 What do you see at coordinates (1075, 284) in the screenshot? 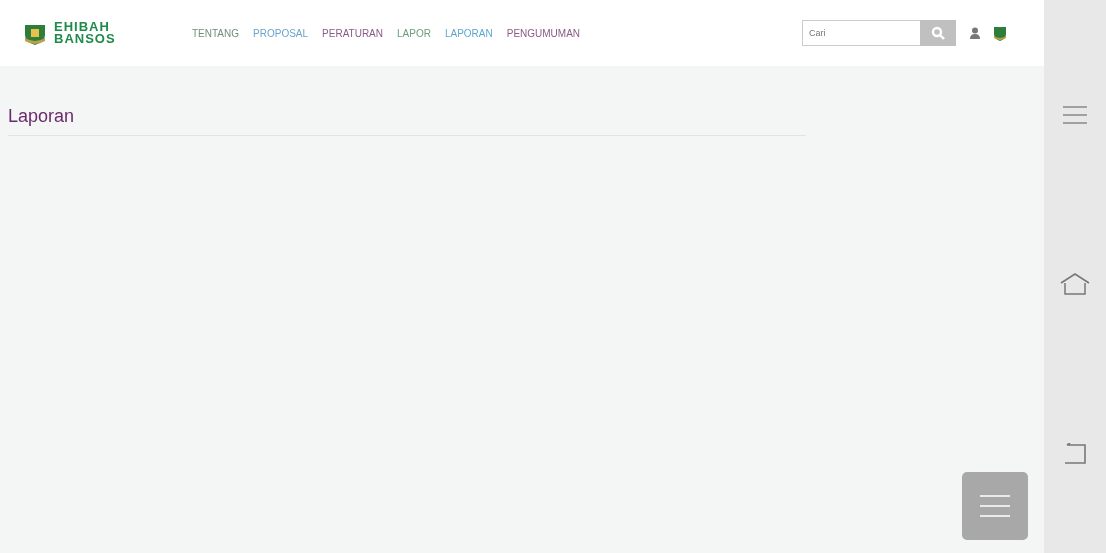
I see `home-icon` at bounding box center [1075, 284].